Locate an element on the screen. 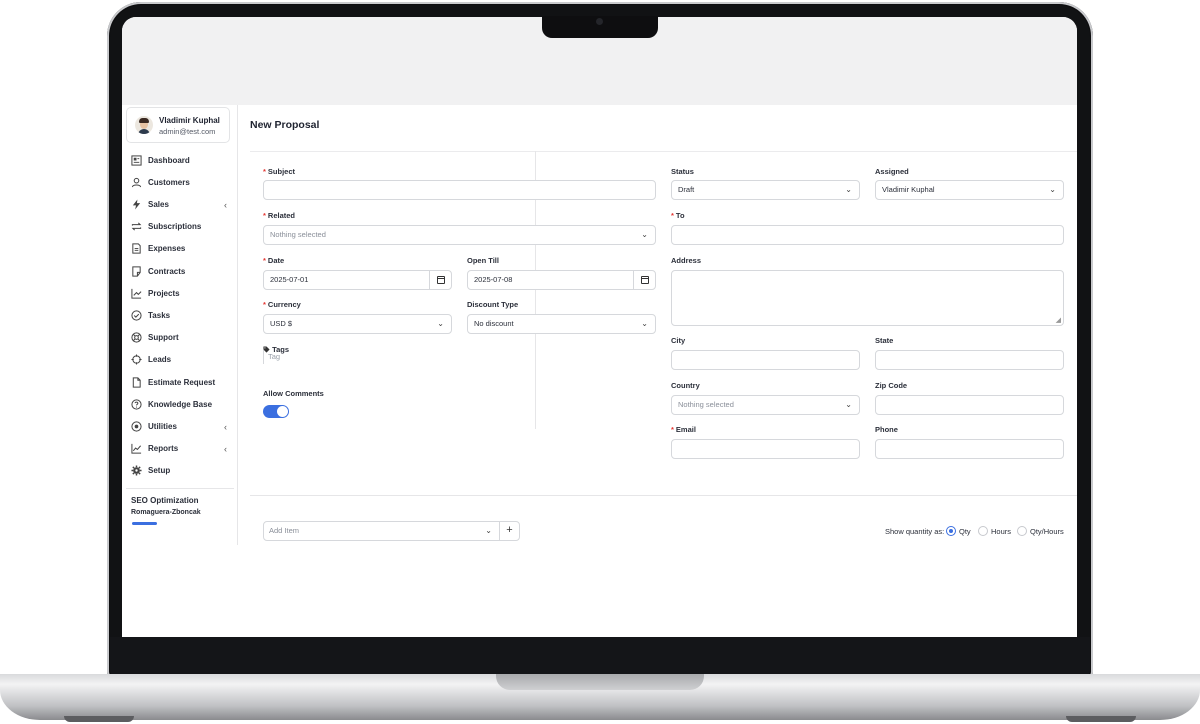 The width and height of the screenshot is (1200, 724). related-select: Nothing selected ⌄ is located at coordinates (459, 235).